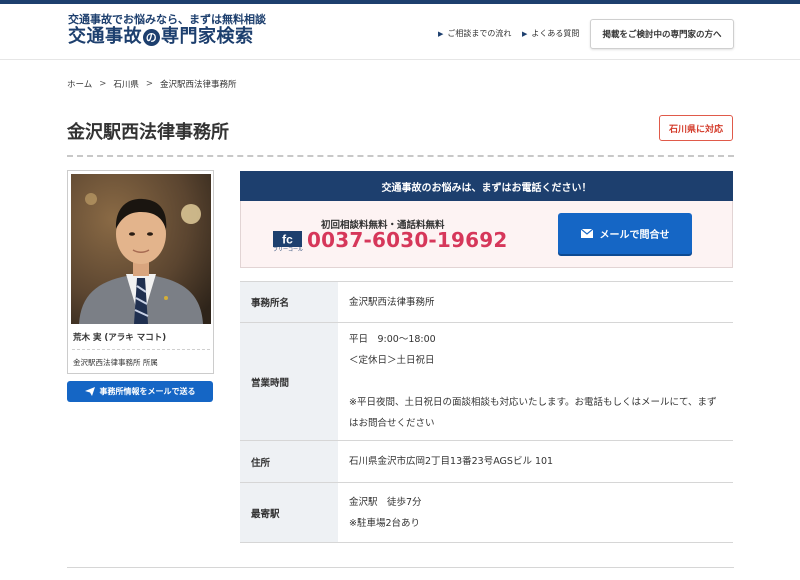 This screenshot has height=580, width=800. I want to click on nav-faq-label: よくある質問, so click(555, 33).